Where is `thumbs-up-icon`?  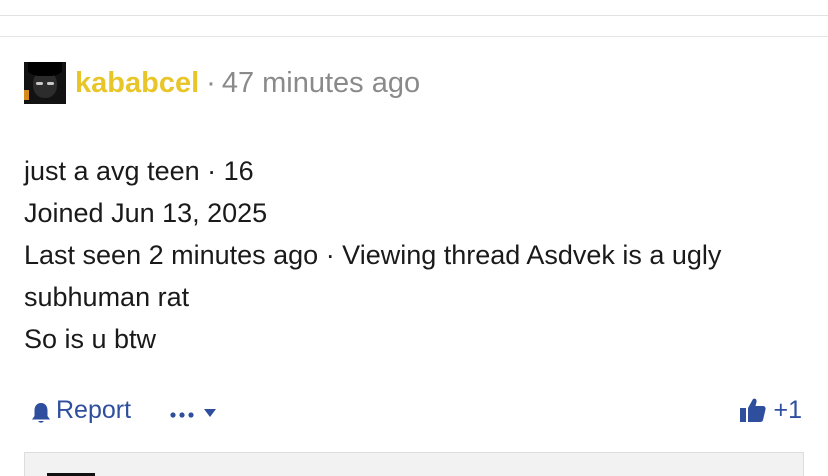
thumbs-up-icon is located at coordinates (753, 410).